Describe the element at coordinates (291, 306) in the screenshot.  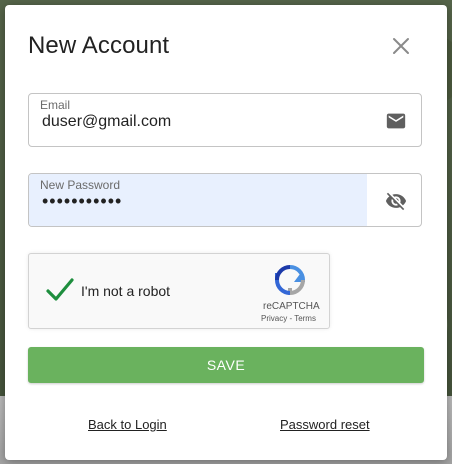
I see `recaptcha-brand: reCAPTCHA` at that location.